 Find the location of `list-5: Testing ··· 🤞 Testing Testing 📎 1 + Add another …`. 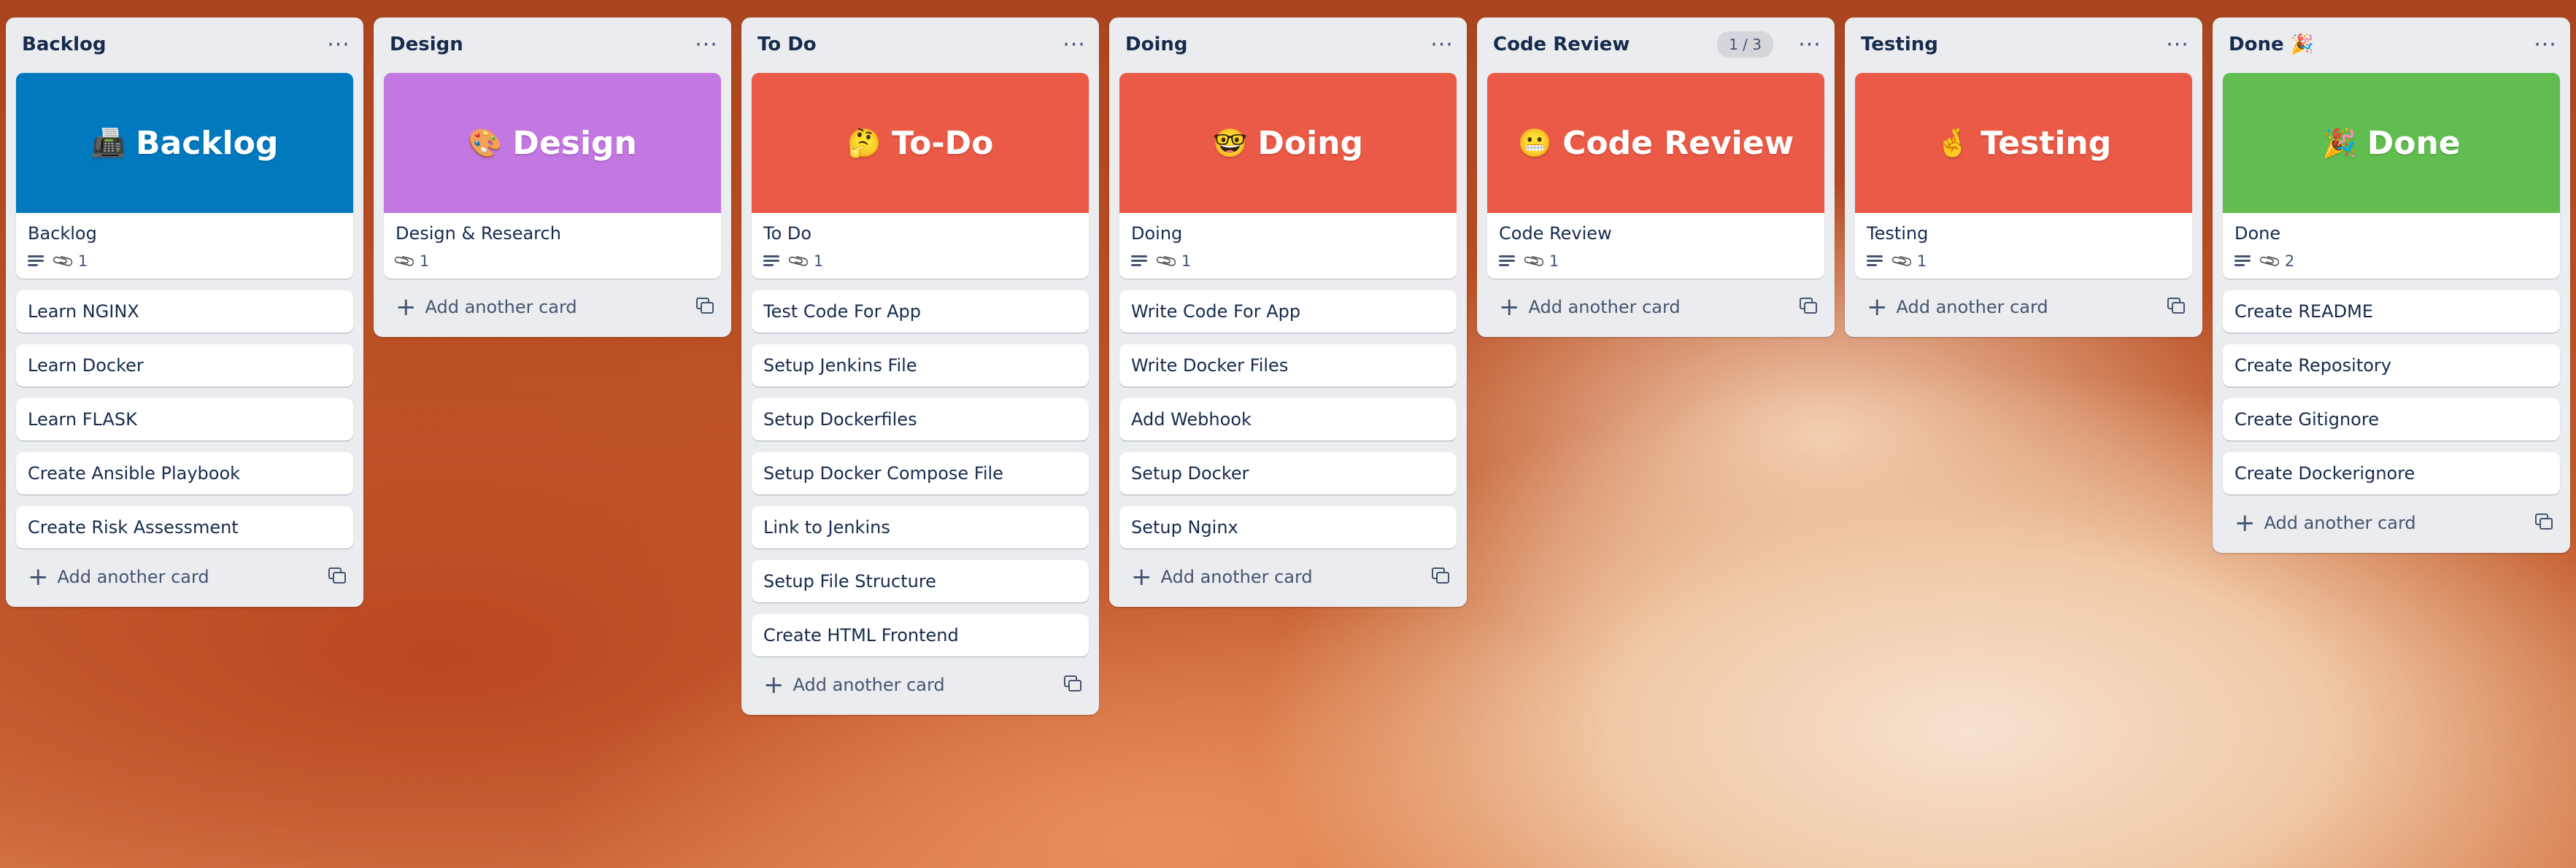

list-5: Testing ··· 🤞 Testing Testing 📎 1 + Add another … is located at coordinates (2023, 177).